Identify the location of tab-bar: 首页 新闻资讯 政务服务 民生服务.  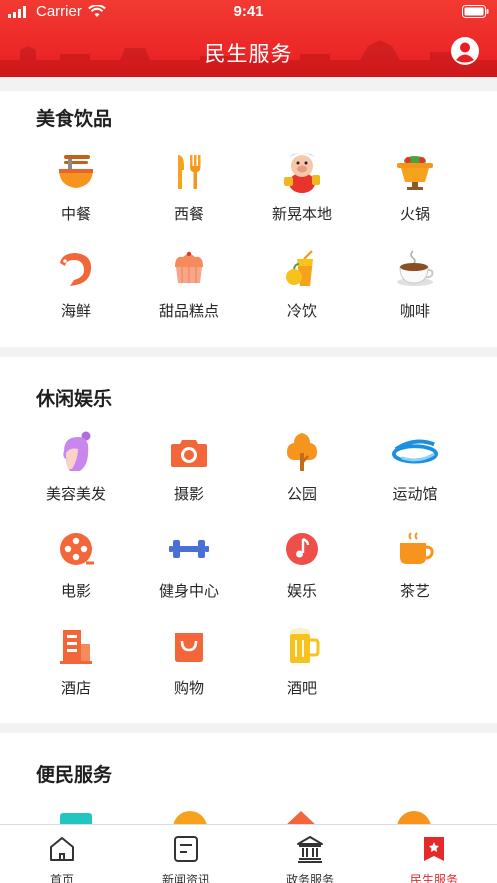
(248, 853).